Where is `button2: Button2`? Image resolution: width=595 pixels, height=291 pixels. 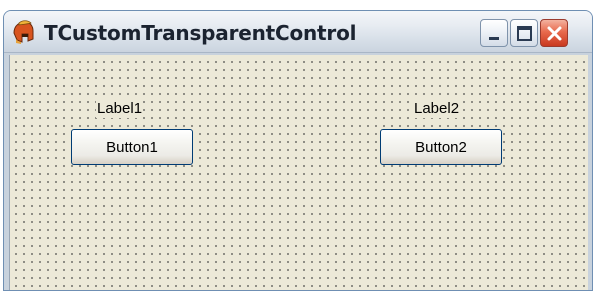
button2: Button2 is located at coordinates (441, 147).